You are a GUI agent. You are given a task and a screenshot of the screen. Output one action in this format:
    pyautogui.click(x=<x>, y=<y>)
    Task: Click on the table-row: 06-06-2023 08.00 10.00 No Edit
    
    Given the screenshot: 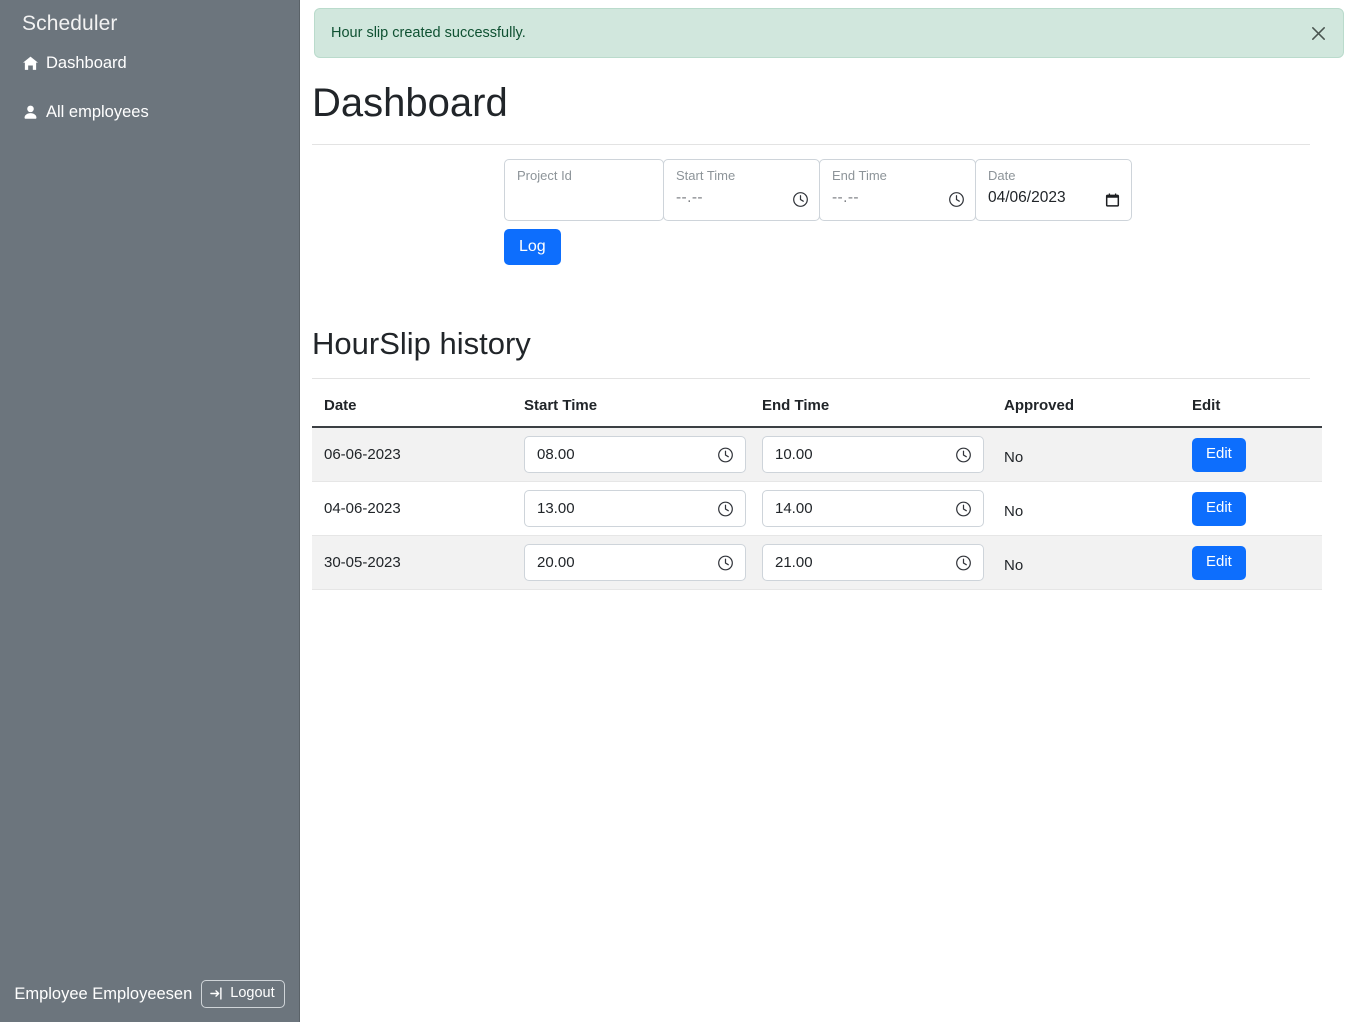 What is the action you would take?
    pyautogui.click(x=817, y=455)
    